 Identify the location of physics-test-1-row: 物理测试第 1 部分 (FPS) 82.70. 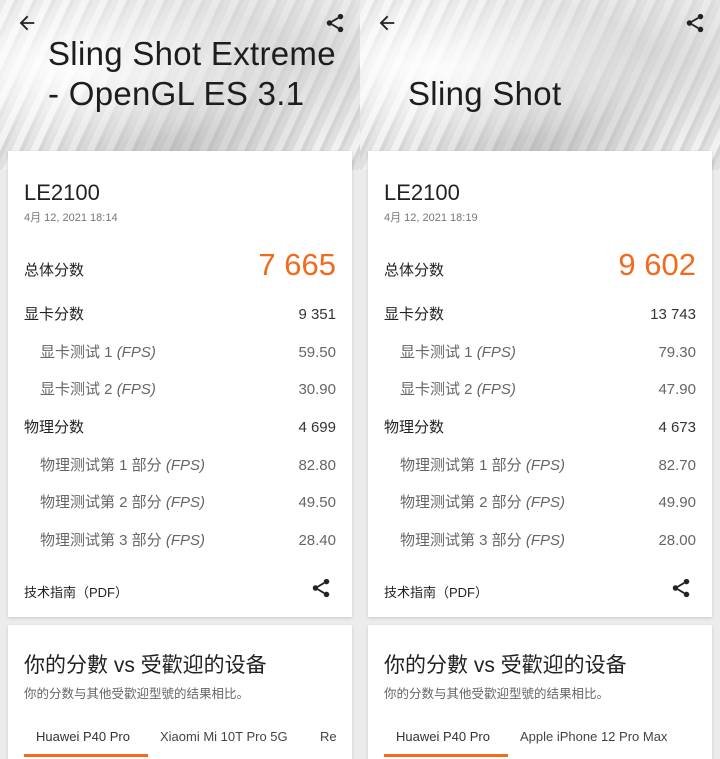
(540, 464).